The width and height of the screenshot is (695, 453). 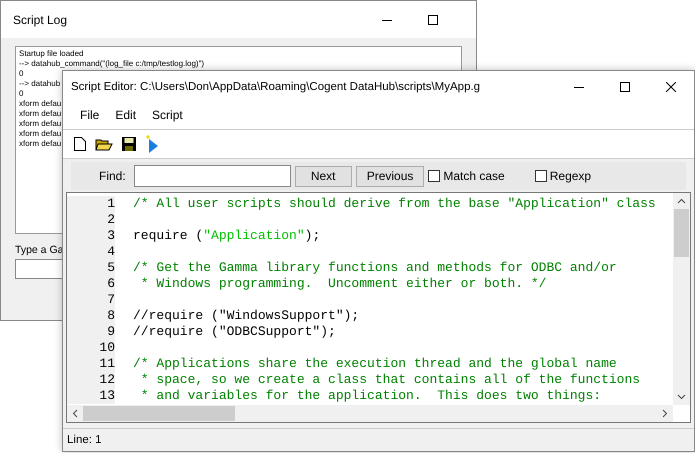 I want to click on code-line: /* Get the Gamma library functions and methods for ODBC and/or, so click(x=375, y=268).